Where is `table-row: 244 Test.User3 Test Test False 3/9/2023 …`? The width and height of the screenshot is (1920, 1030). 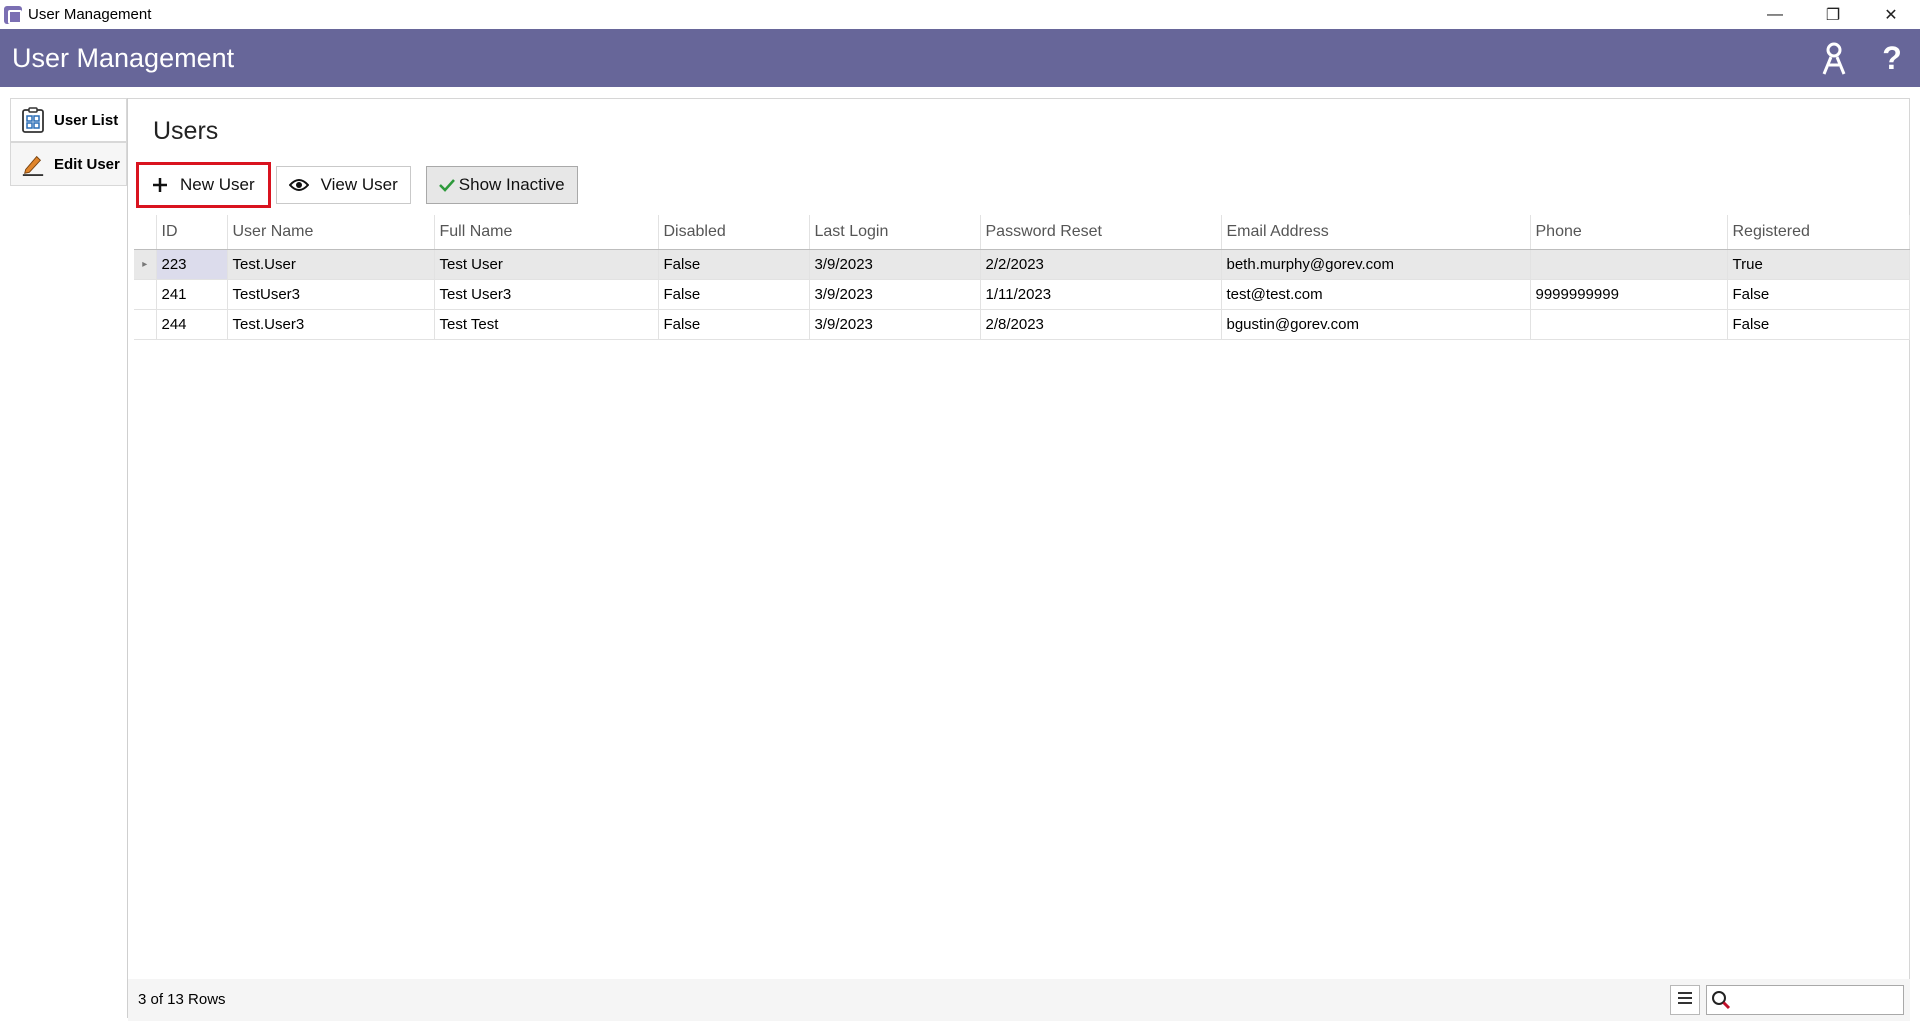 table-row: 244 Test.User3 Test Test False 3/9/2023 … is located at coordinates (1022, 324).